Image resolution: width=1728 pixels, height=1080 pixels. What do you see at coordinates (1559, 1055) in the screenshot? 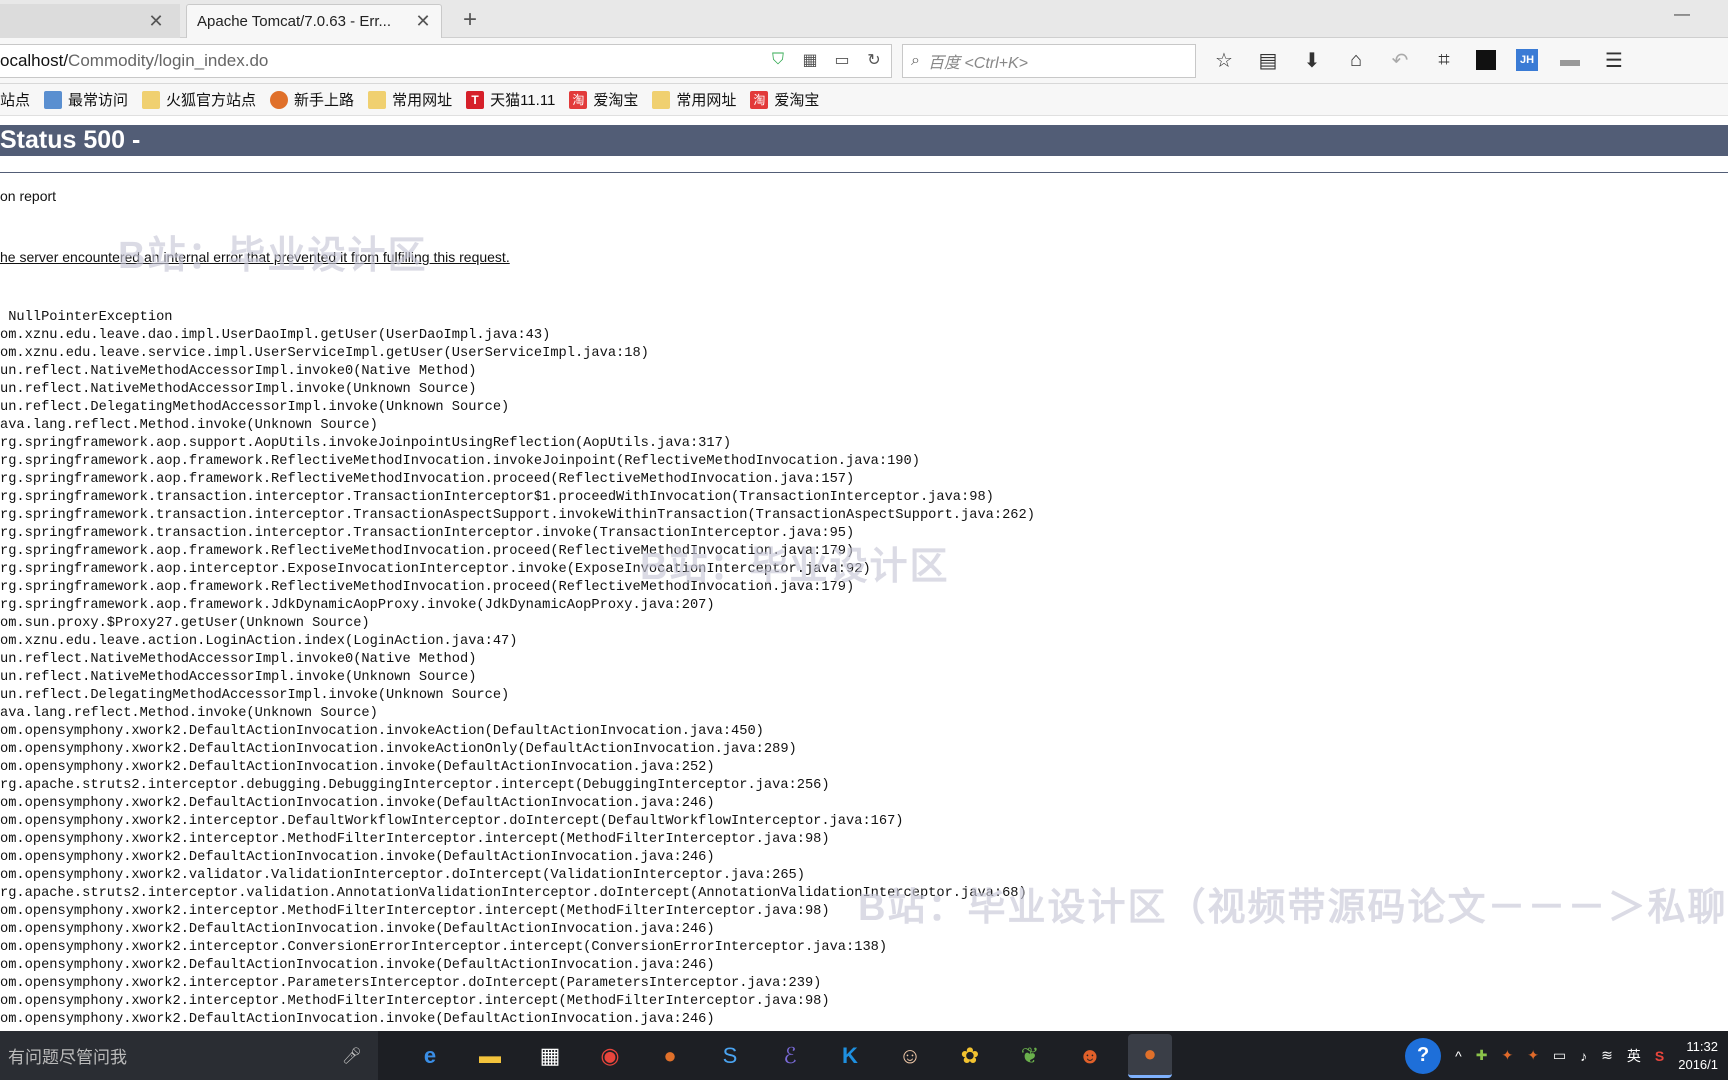
I see `battery-icon: ▭` at bounding box center [1559, 1055].